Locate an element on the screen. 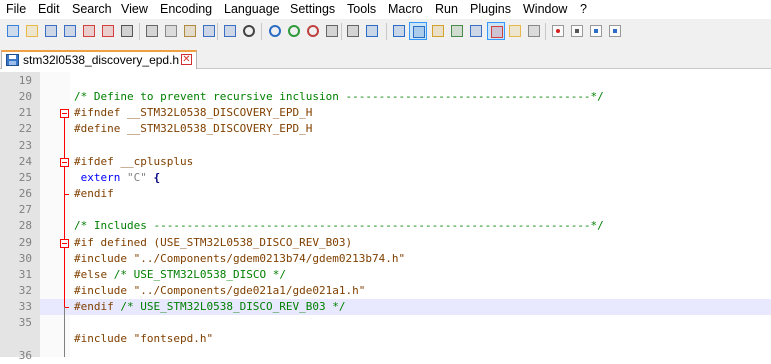 This screenshot has width=771, height=364. menu-language: Language is located at coordinates (252, 9).